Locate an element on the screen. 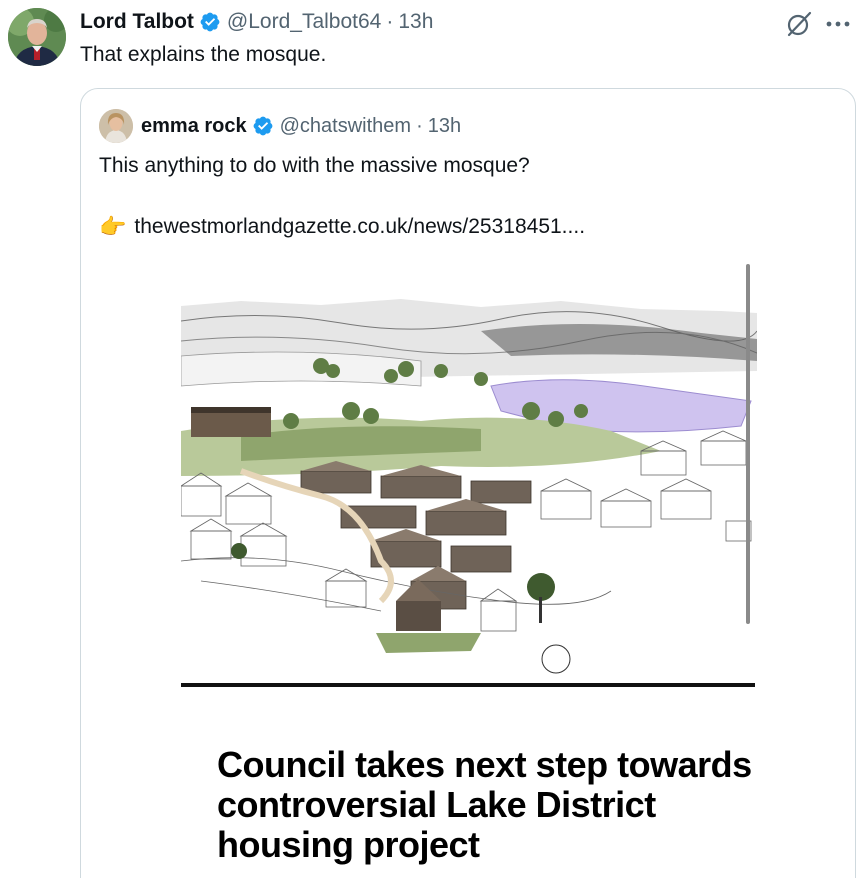 This screenshot has width=865, height=878. quoted-author-name: emma rock is located at coordinates (194, 126).